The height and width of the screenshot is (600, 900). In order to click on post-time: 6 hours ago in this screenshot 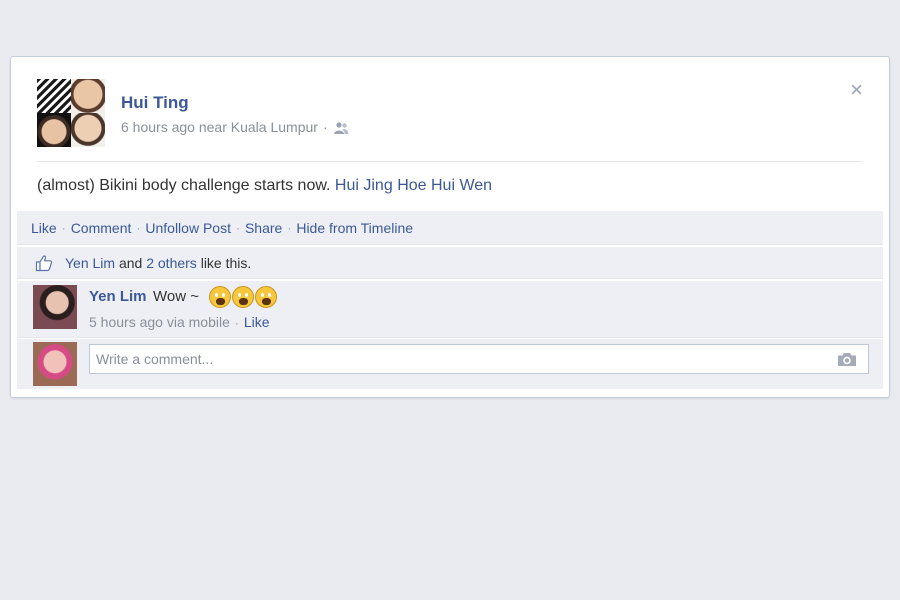, I will do `click(158, 127)`.